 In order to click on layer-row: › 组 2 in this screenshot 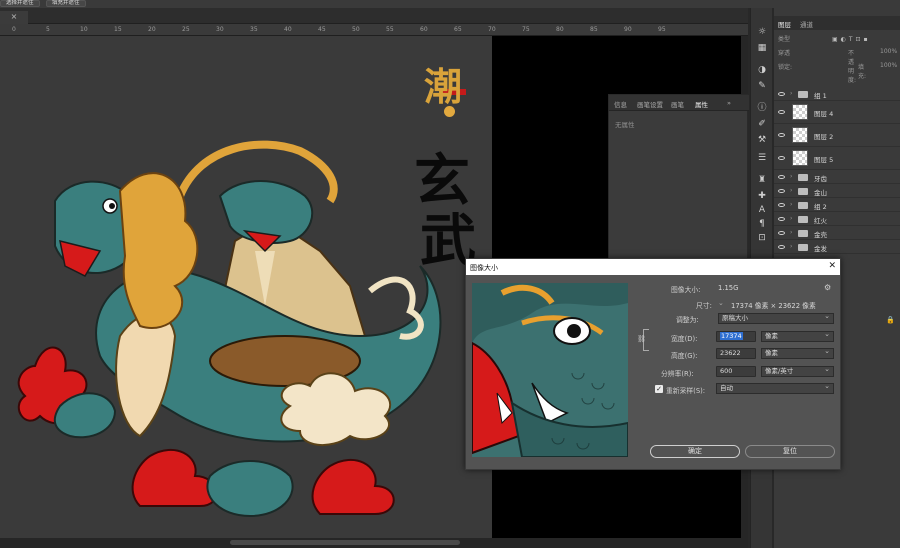, I will do `click(837, 205)`.